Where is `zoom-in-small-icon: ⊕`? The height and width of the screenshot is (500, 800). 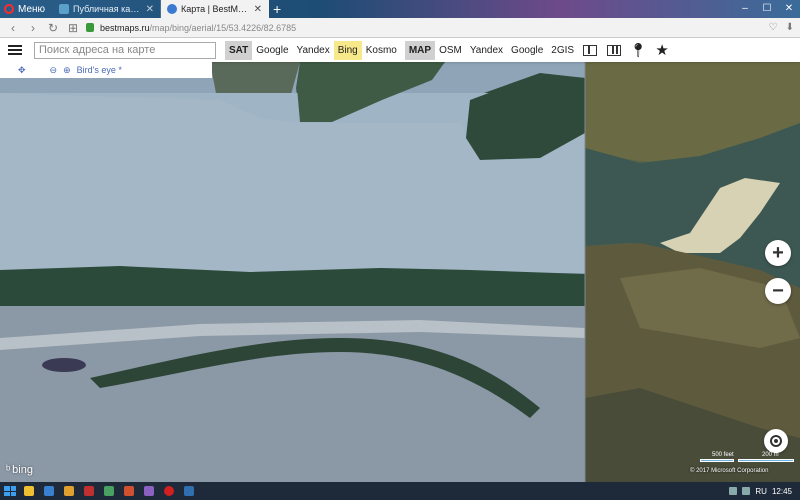
zoom-in-small-icon: ⊕ is located at coordinates (67, 70).